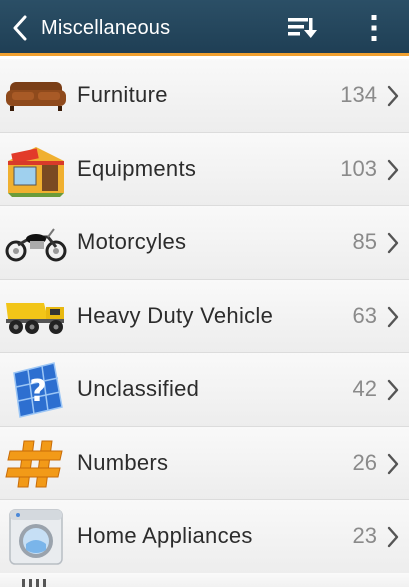  What do you see at coordinates (358, 94) in the screenshot?
I see `list-item-count: 134` at bounding box center [358, 94].